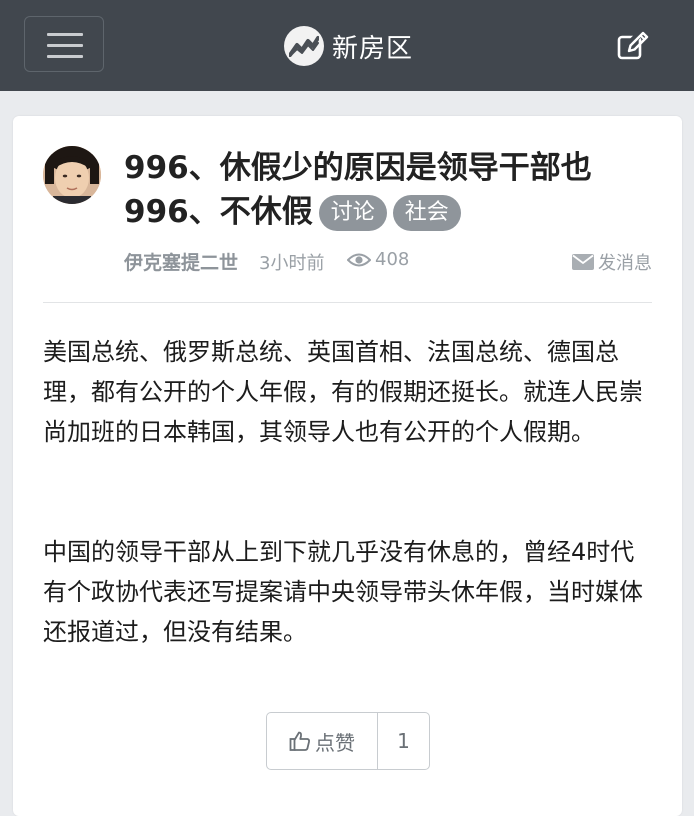 Image resolution: width=694 pixels, height=816 pixels. What do you see at coordinates (218, 212) in the screenshot?
I see `post-title-line-2-text: 996、不休假` at bounding box center [218, 212].